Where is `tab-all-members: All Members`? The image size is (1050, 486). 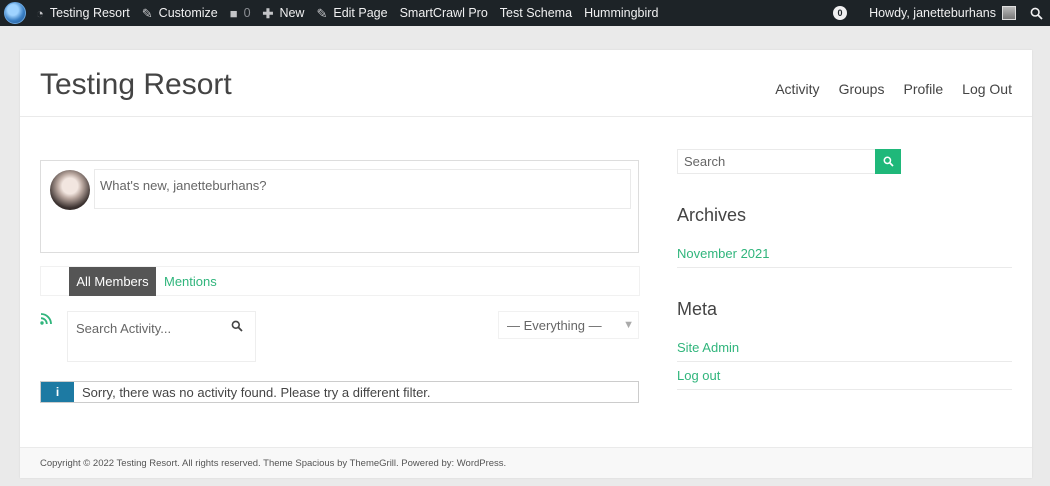
tab-all-members: All Members is located at coordinates (112, 281).